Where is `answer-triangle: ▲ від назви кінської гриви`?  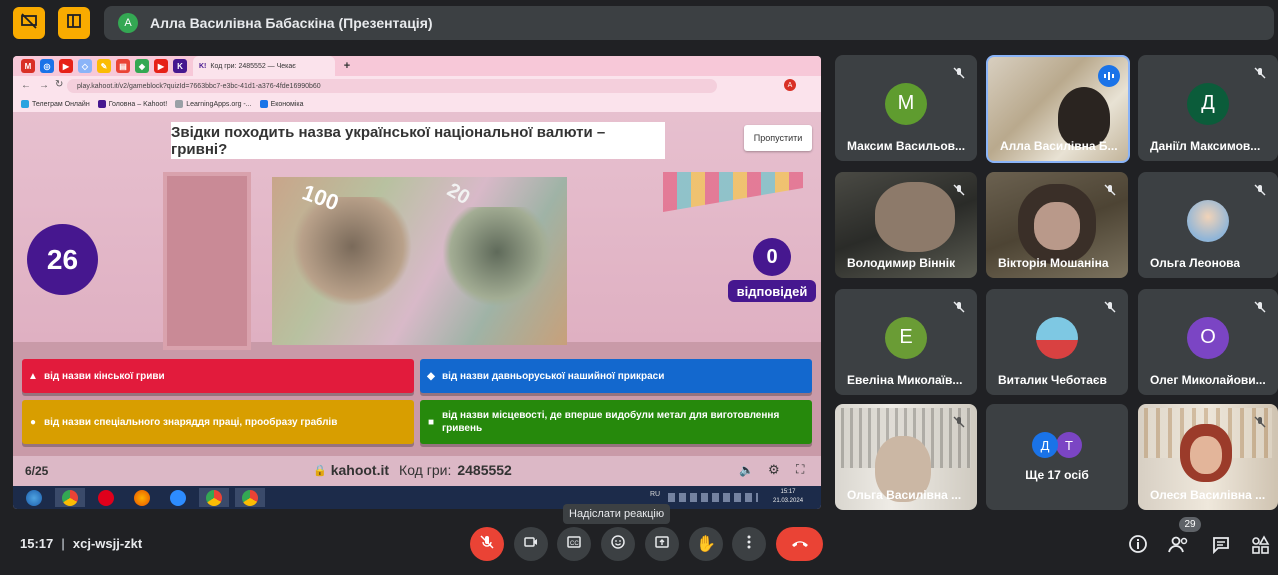 answer-triangle: ▲ від назви кінської гриви is located at coordinates (218, 376).